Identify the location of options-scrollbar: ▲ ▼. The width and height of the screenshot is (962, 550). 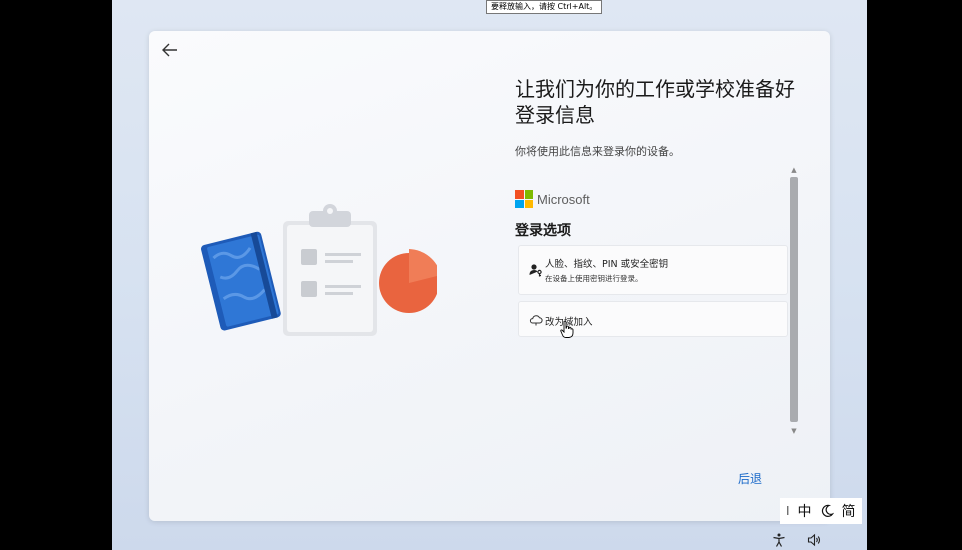
(794, 300).